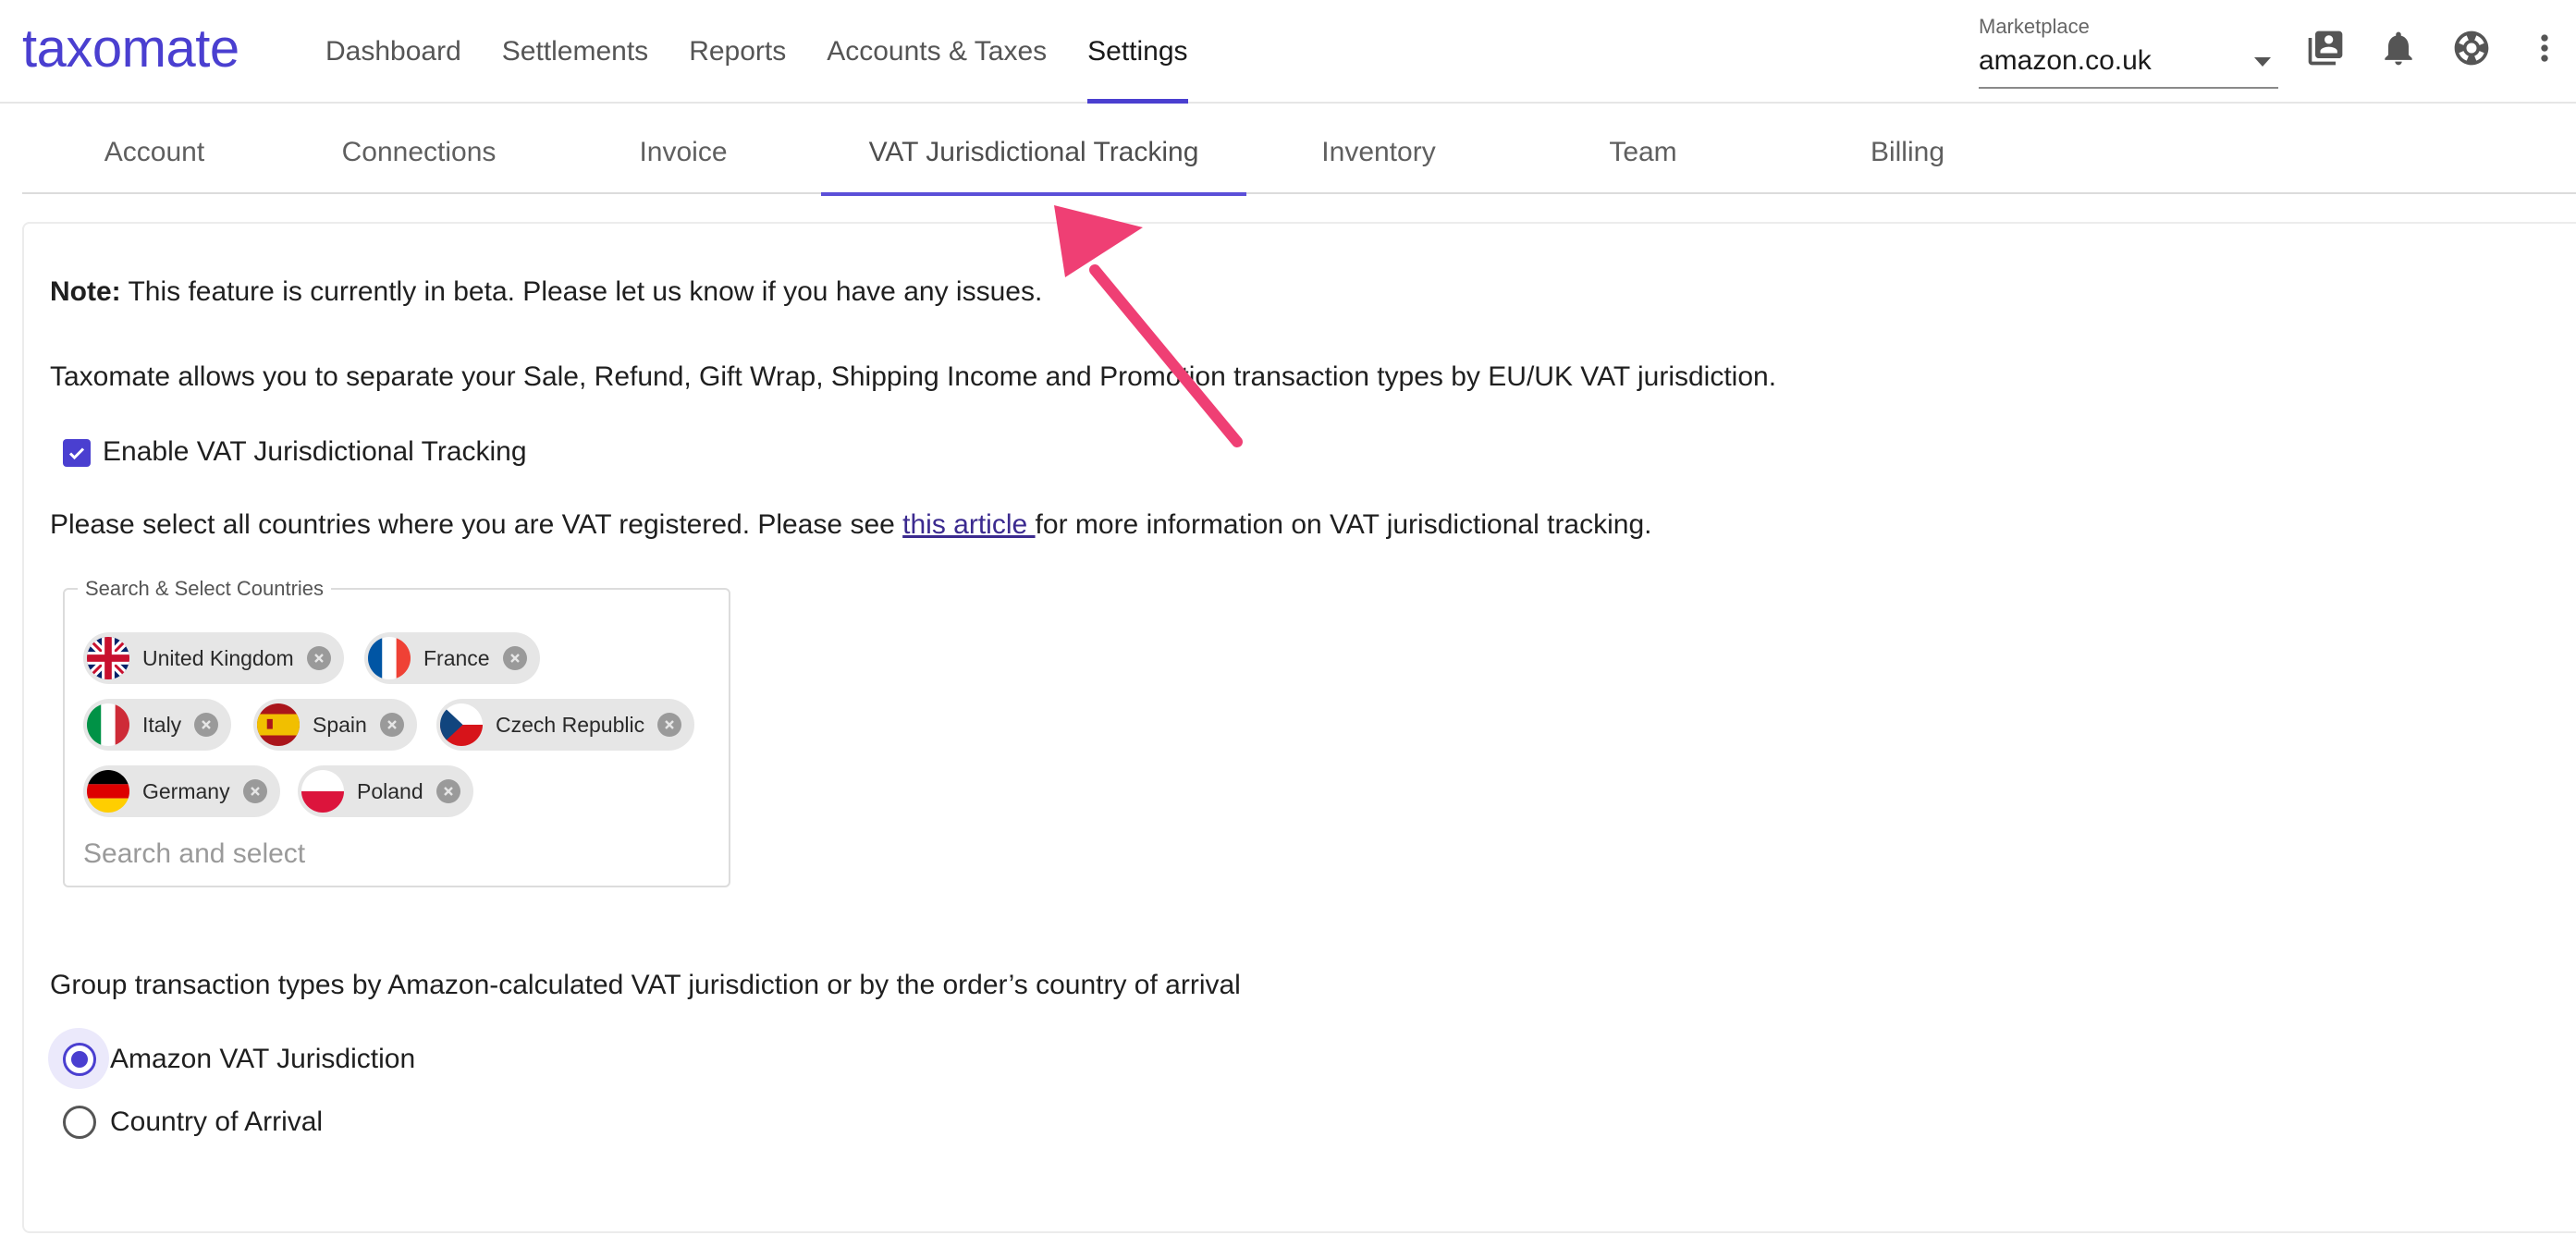 This screenshot has width=2576, height=1235. What do you see at coordinates (456, 657) in the screenshot?
I see `country-chip-label: France` at bounding box center [456, 657].